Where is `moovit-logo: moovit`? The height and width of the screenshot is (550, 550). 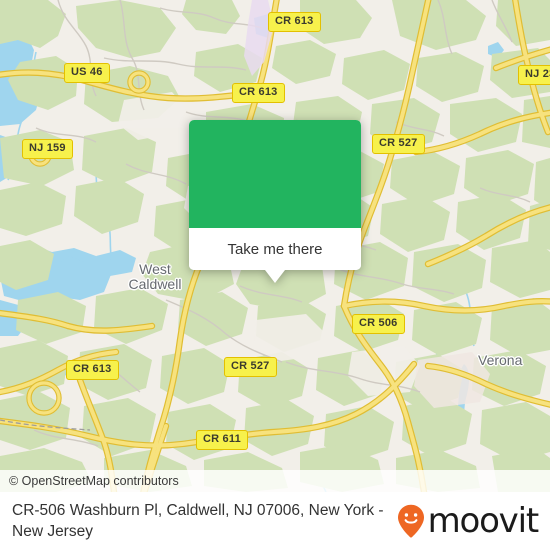 moovit-logo: moovit is located at coordinates (473, 521).